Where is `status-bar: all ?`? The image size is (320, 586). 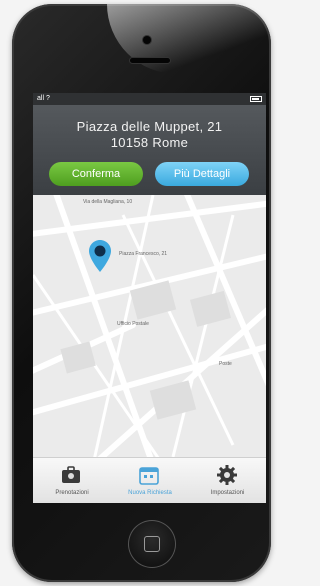 status-bar: all ? is located at coordinates (149, 99).